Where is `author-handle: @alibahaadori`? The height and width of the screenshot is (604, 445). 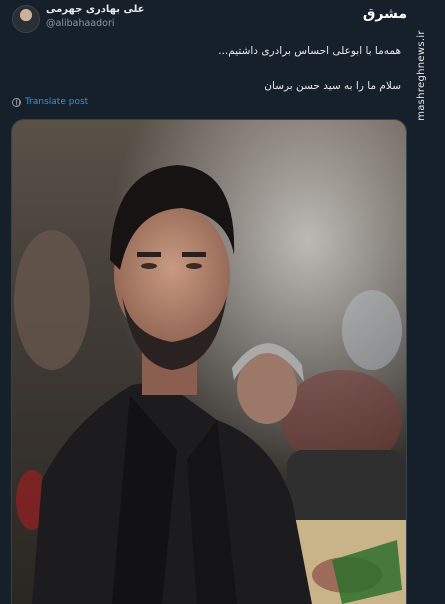 author-handle: @alibahaadori is located at coordinates (80, 23).